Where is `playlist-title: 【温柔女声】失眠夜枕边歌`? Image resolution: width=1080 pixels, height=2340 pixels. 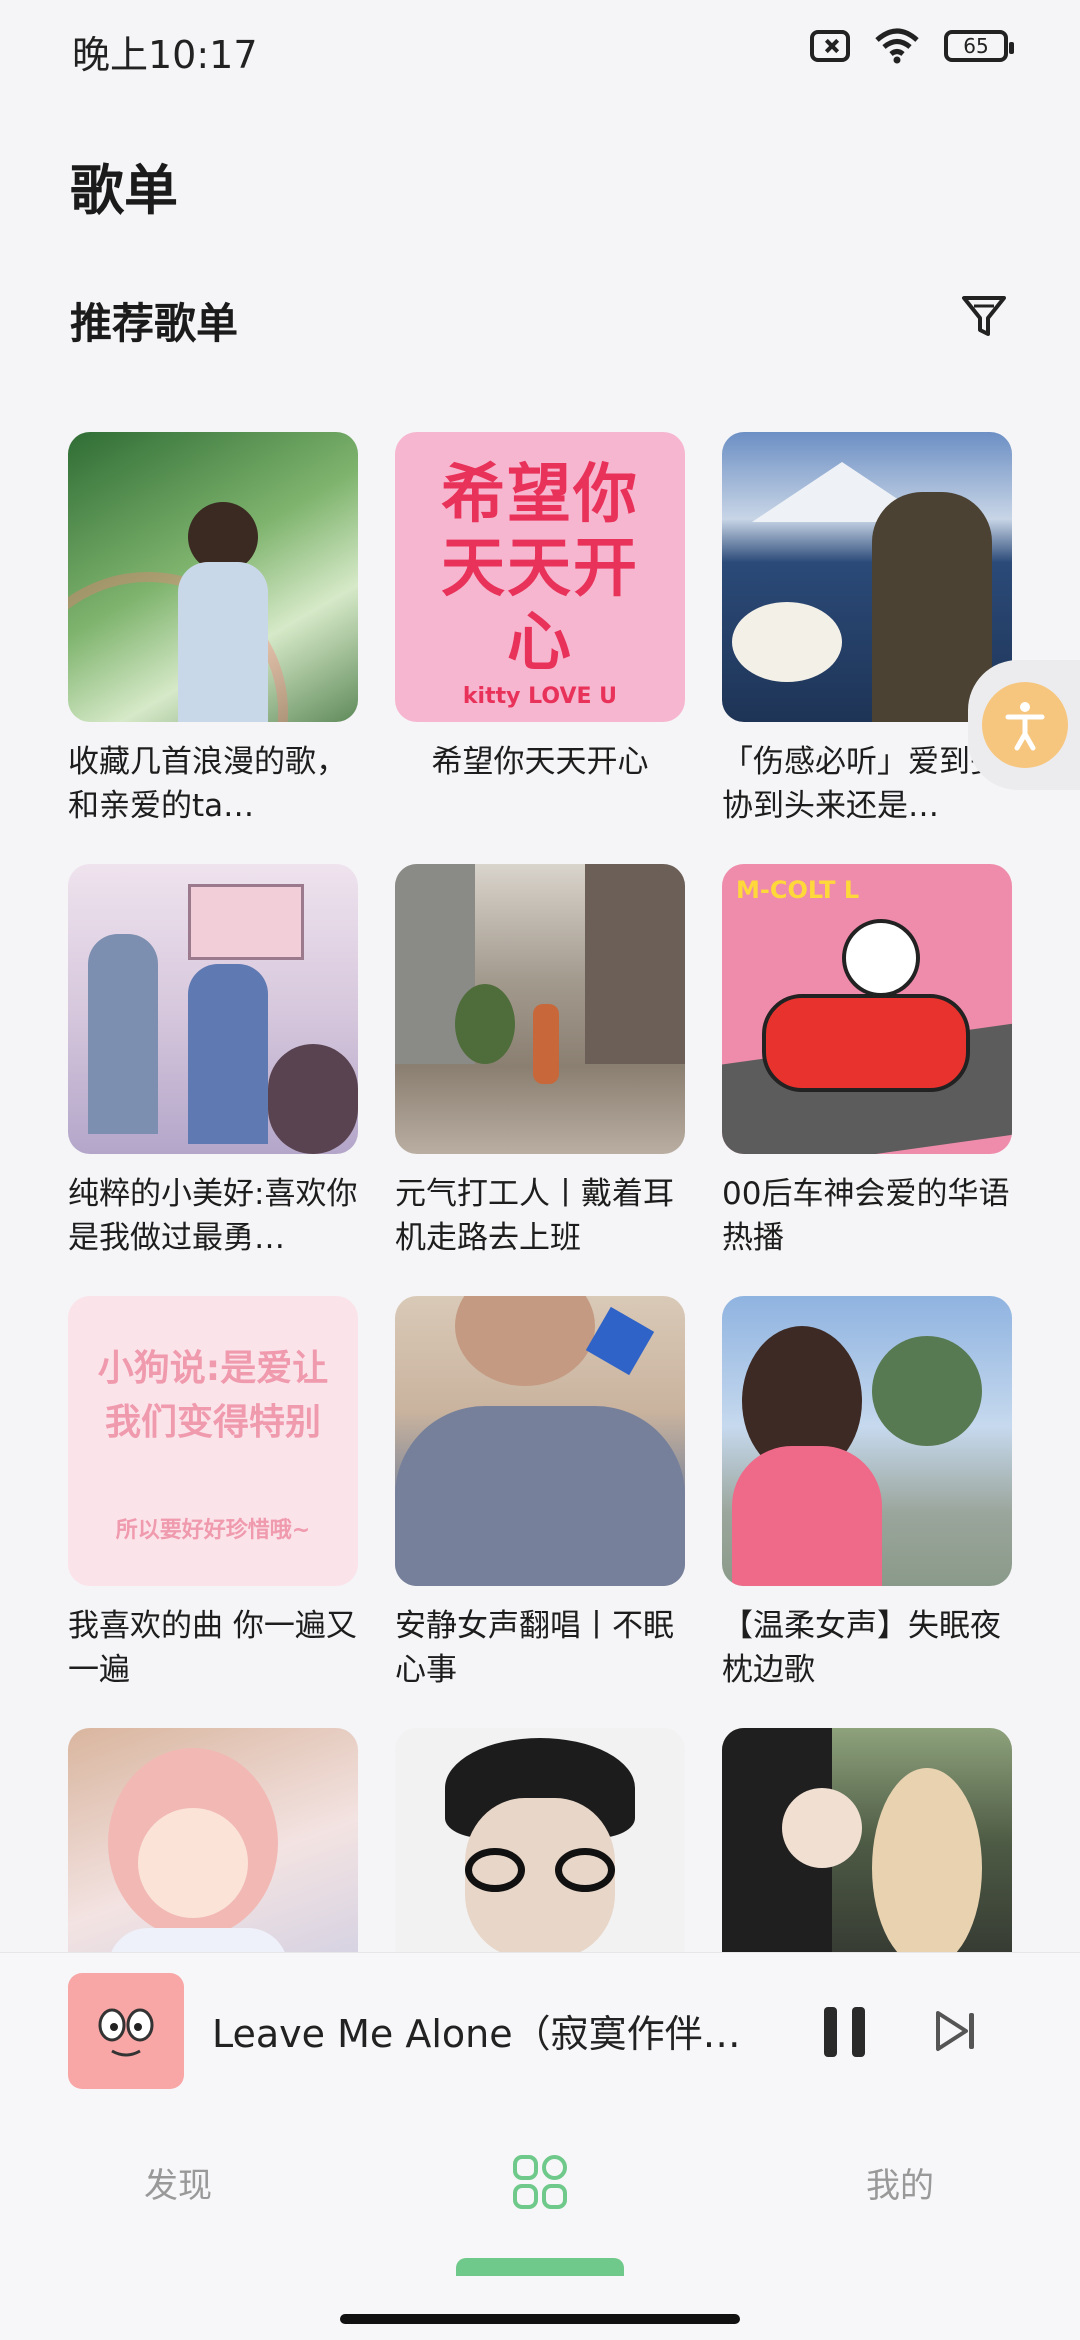 playlist-title: 【温柔女声】失眠夜枕边歌 is located at coordinates (861, 1648).